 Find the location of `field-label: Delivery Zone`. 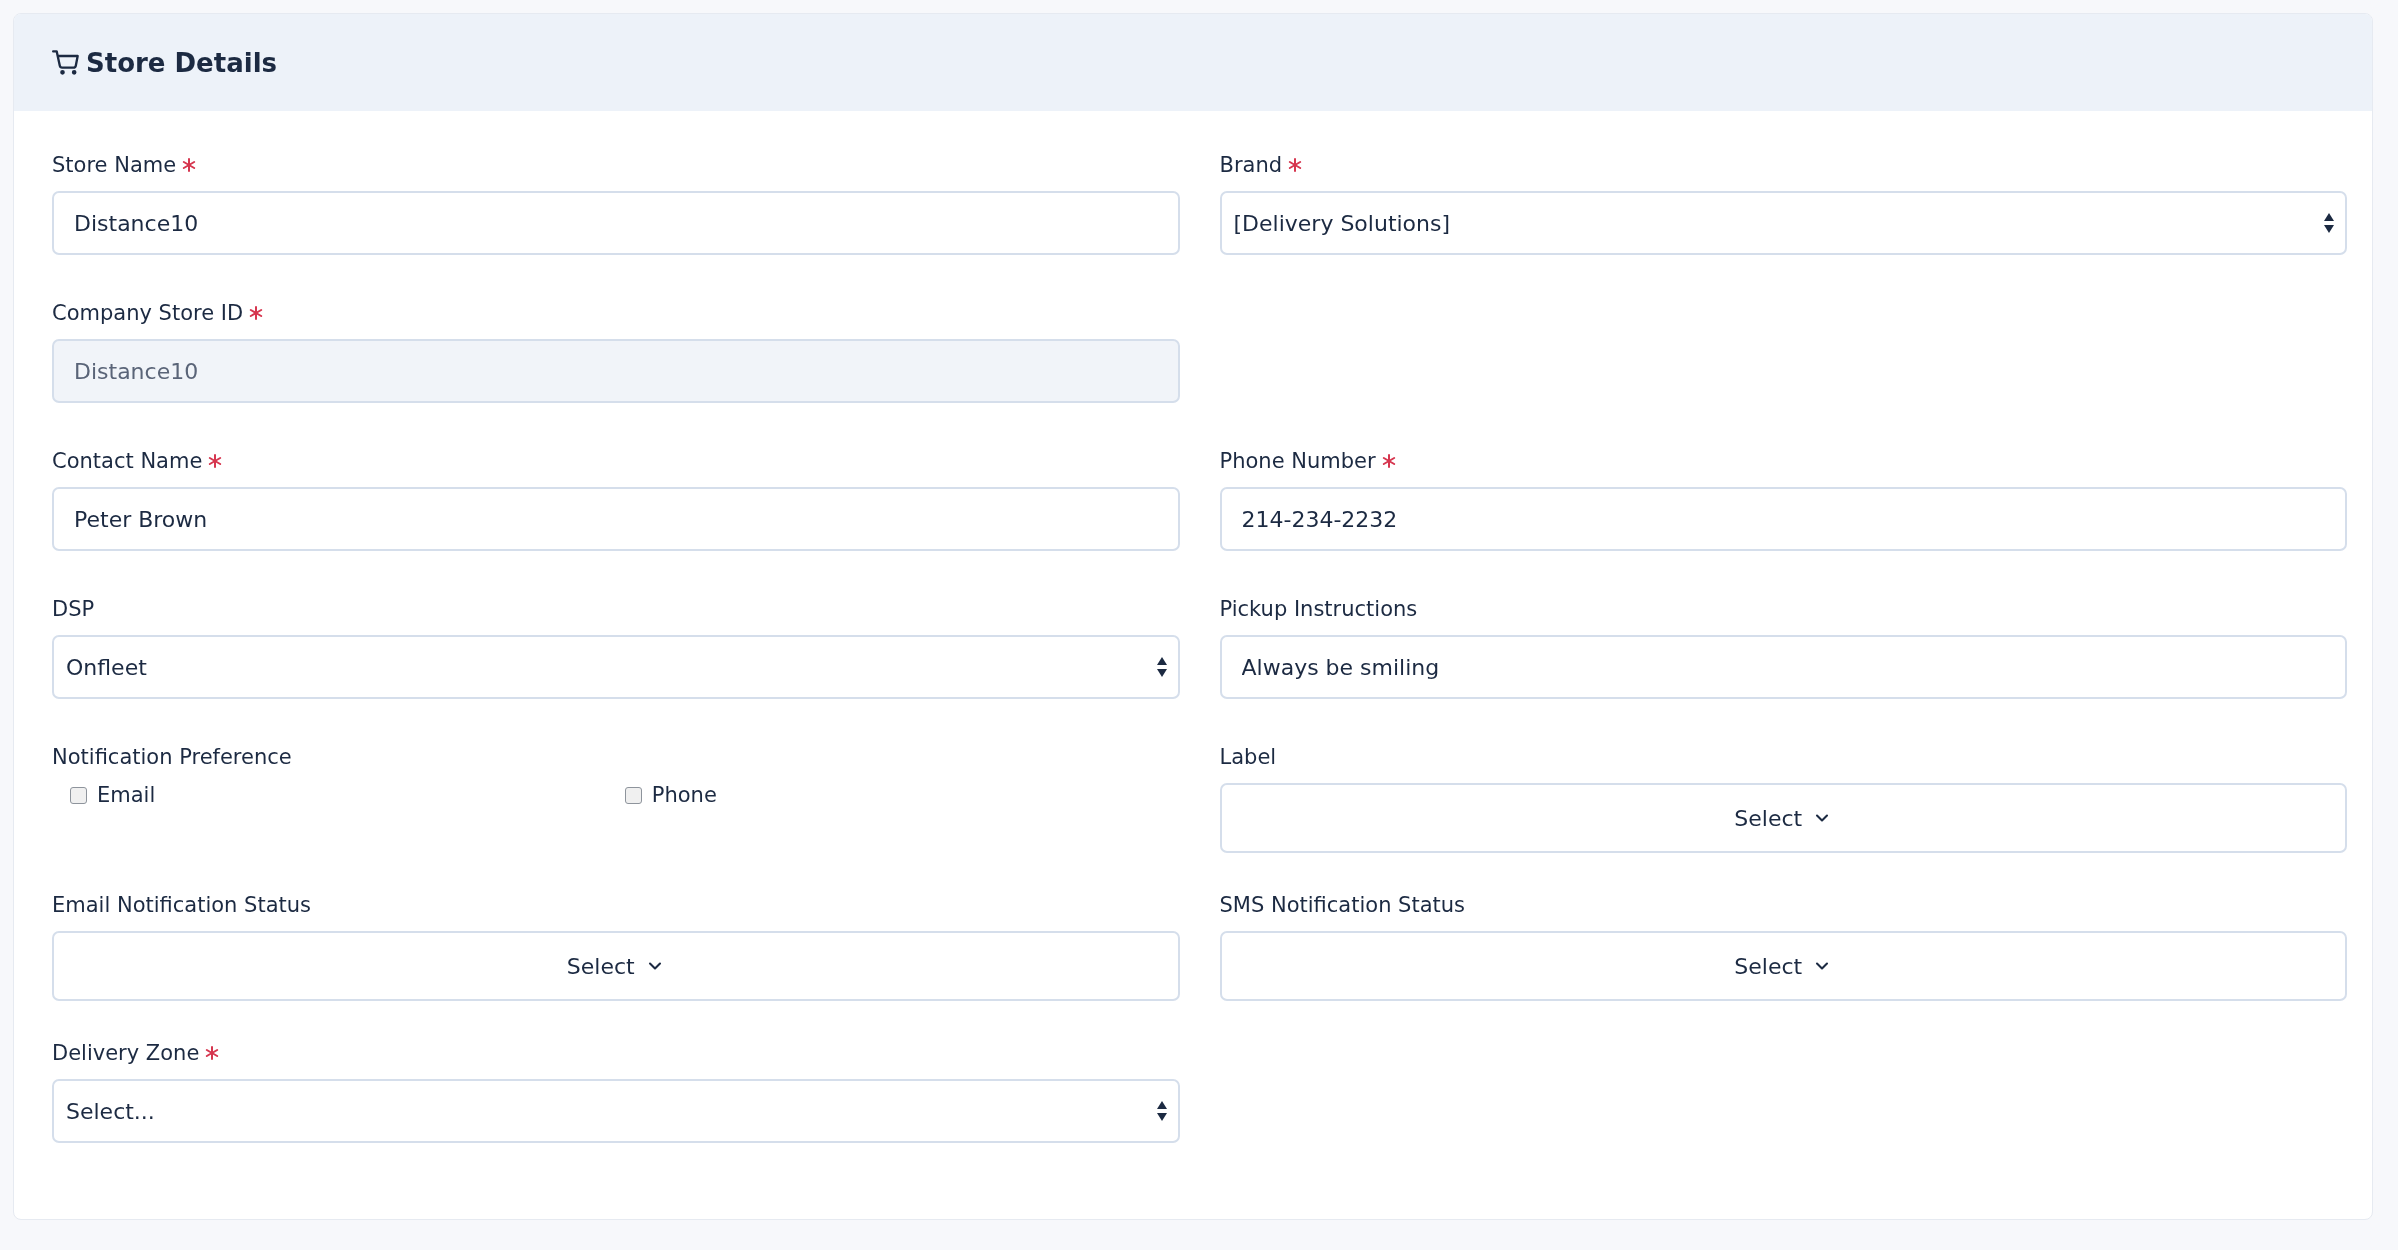

field-label: Delivery Zone is located at coordinates (126, 1053).